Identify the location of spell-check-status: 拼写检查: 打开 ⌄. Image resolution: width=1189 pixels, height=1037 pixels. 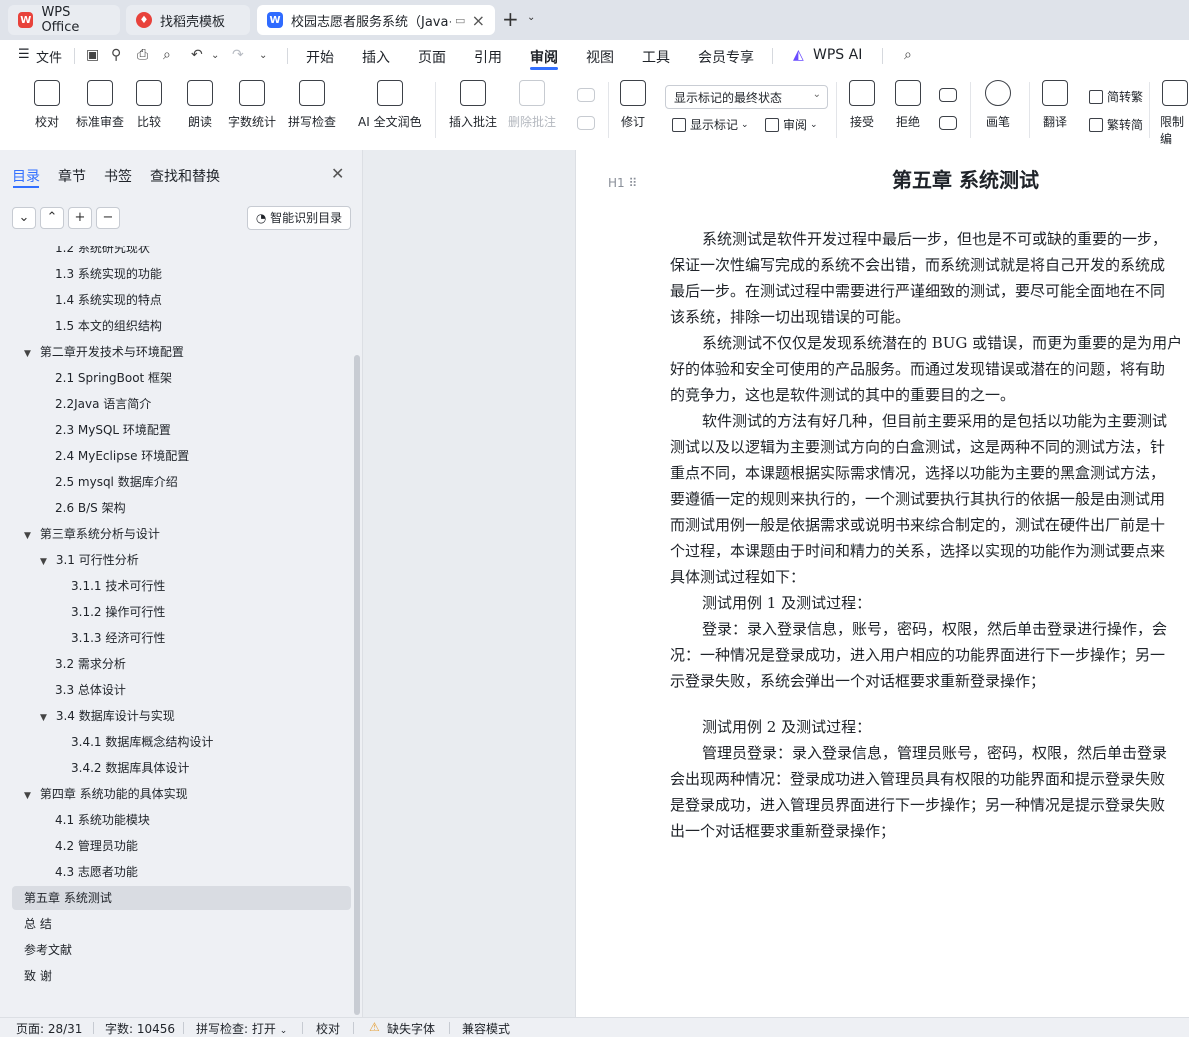
(241, 1028).